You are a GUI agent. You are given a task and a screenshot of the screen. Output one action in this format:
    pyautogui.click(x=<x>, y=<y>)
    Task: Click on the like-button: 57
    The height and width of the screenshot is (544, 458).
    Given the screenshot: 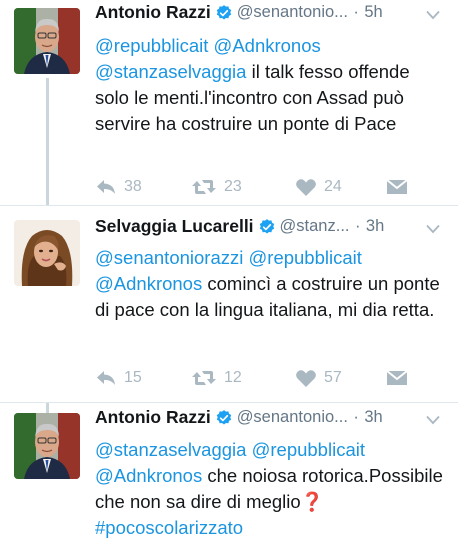 What is the action you would take?
    pyautogui.click(x=318, y=378)
    